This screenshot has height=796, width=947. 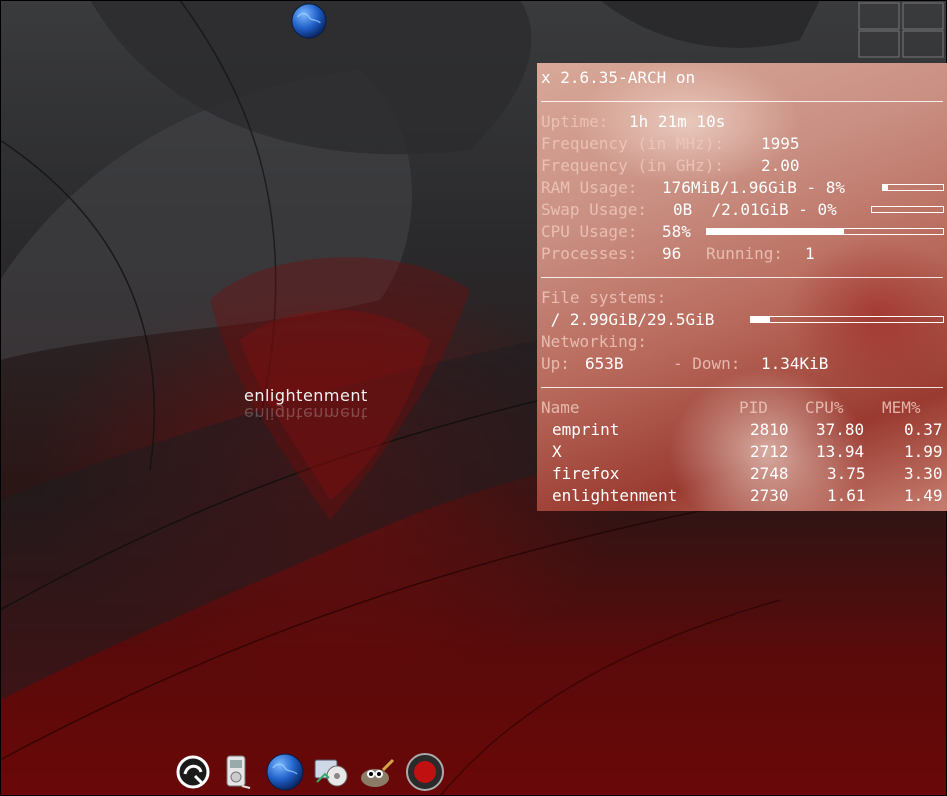 What do you see at coordinates (885, 187) in the screenshot?
I see `ram-bar-fill` at bounding box center [885, 187].